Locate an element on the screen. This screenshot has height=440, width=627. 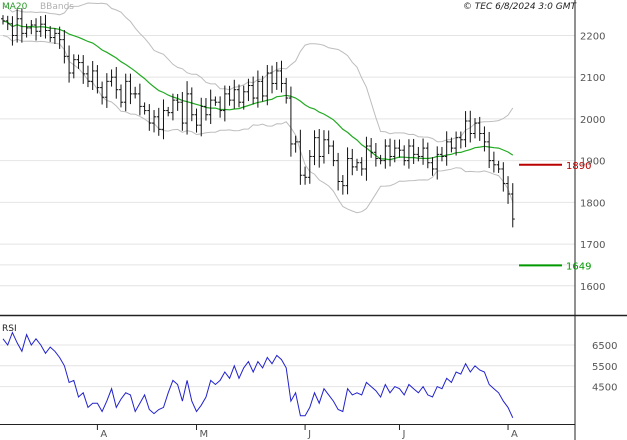
x-tick-label: M is located at coordinates (204, 434).